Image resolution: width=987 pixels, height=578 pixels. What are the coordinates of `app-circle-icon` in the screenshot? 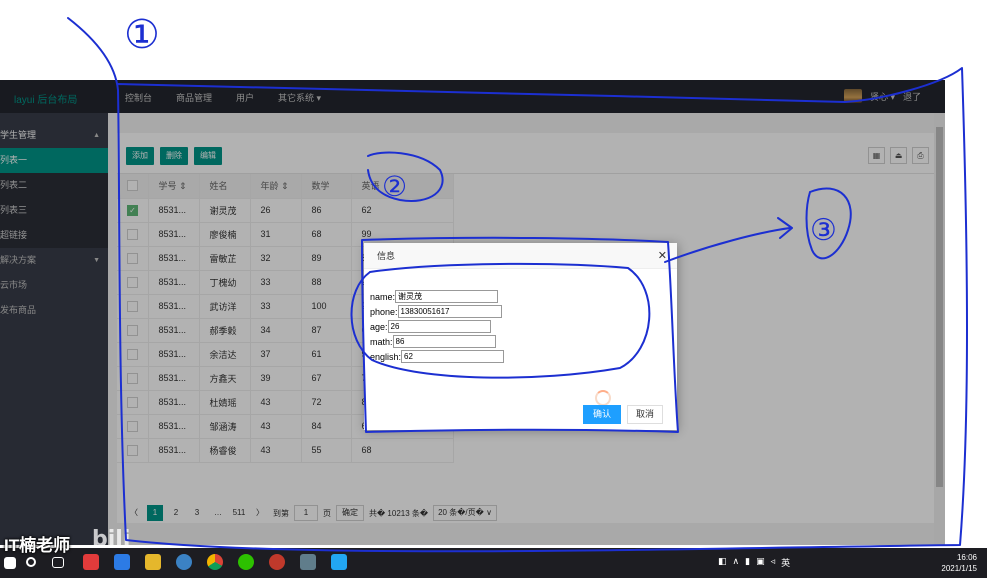 It's located at (277, 562).